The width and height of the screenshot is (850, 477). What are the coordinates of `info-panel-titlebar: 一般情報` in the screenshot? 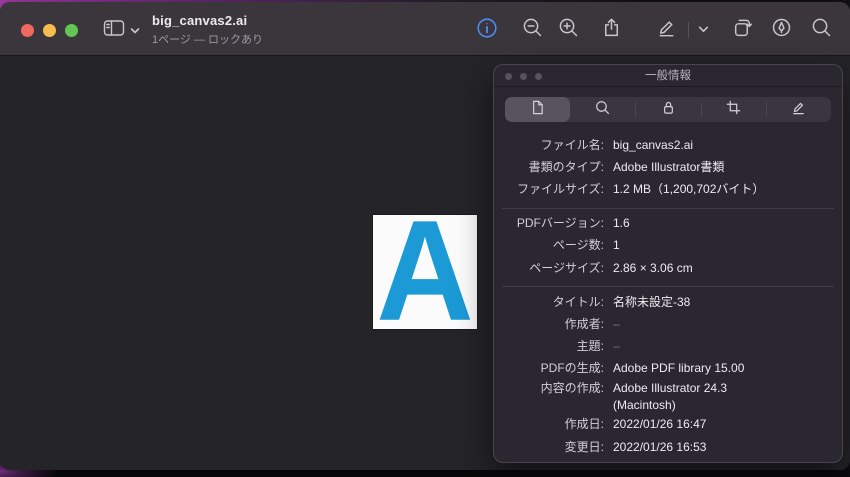 It's located at (668, 76).